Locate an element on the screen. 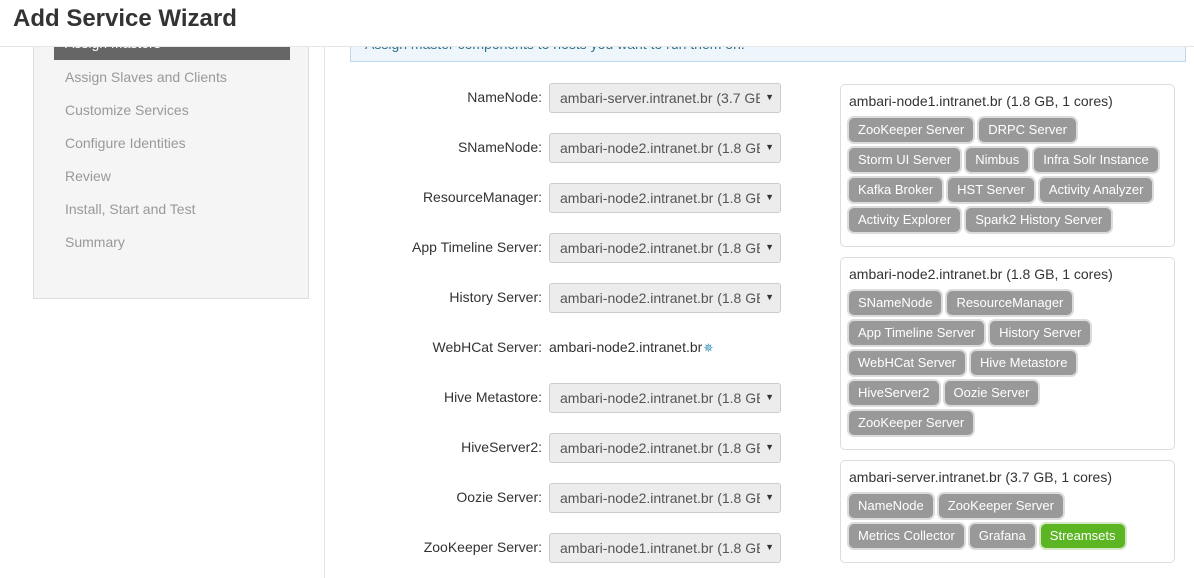  row-label: ZooKeeper Server: is located at coordinates (482, 547).